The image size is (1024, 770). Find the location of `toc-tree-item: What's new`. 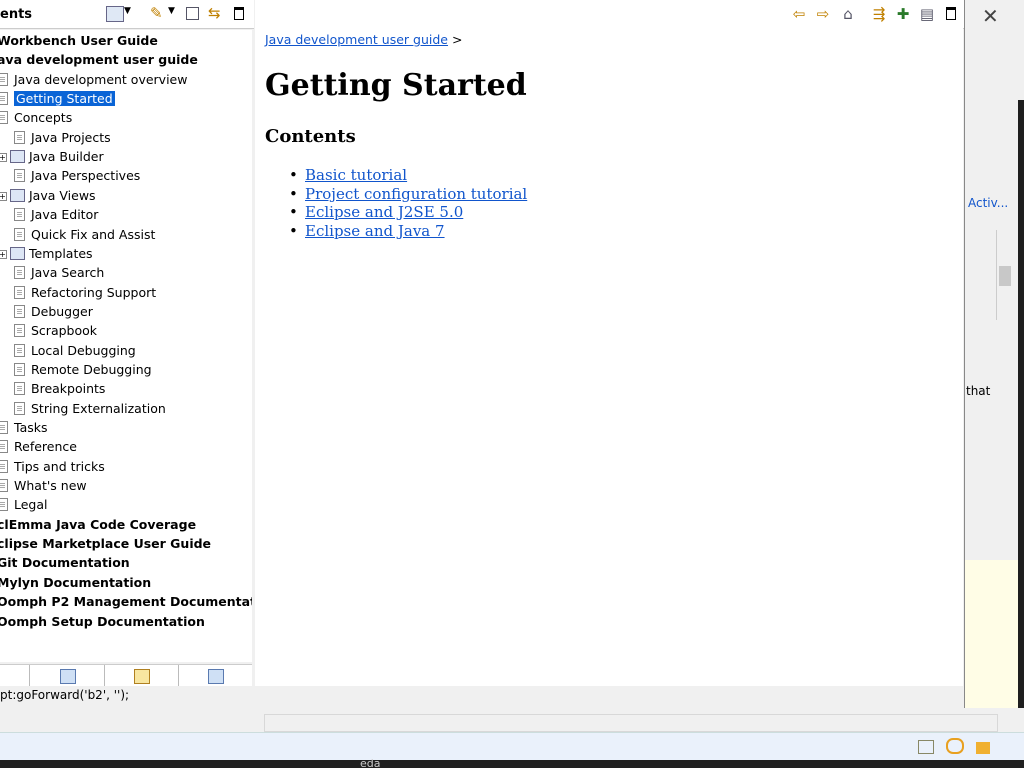

toc-tree-item: What's new is located at coordinates (43, 485).